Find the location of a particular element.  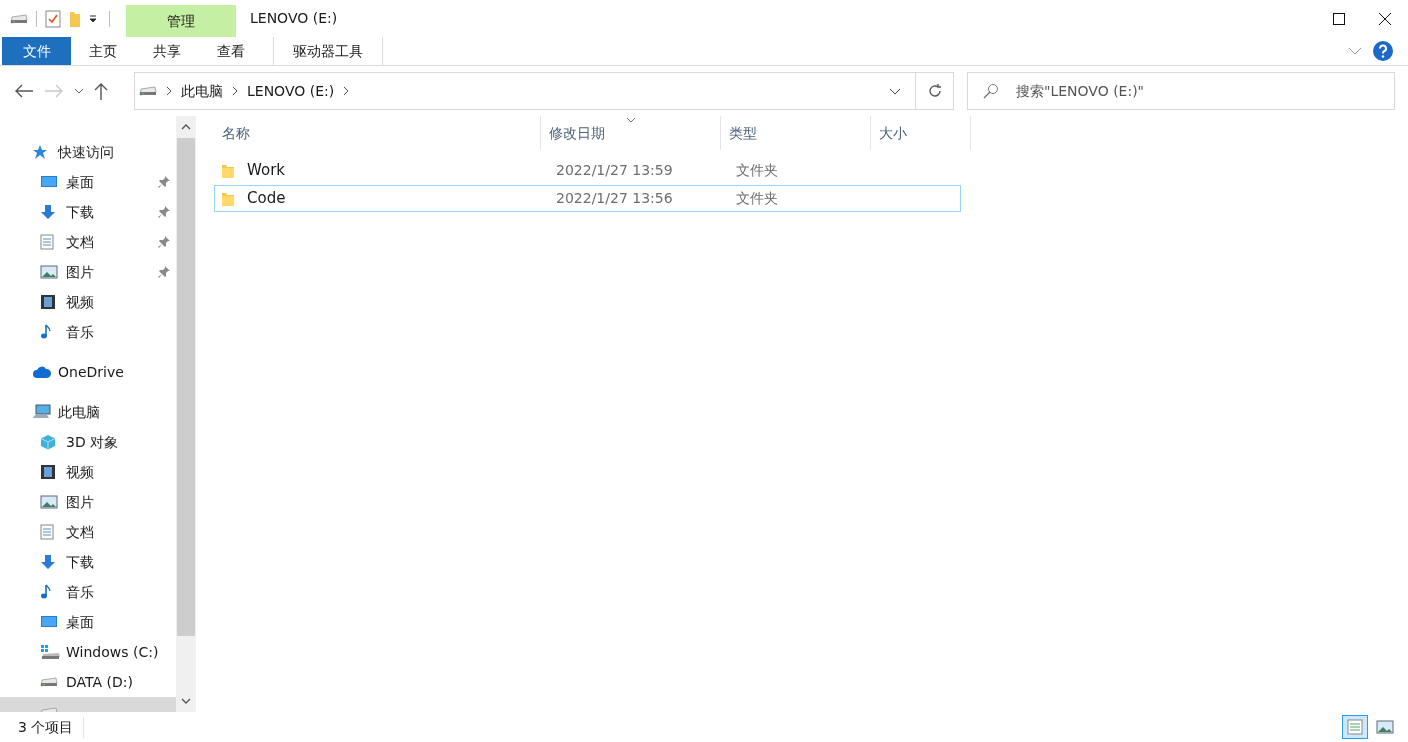

large-icons-view-icon is located at coordinates (1385, 727).